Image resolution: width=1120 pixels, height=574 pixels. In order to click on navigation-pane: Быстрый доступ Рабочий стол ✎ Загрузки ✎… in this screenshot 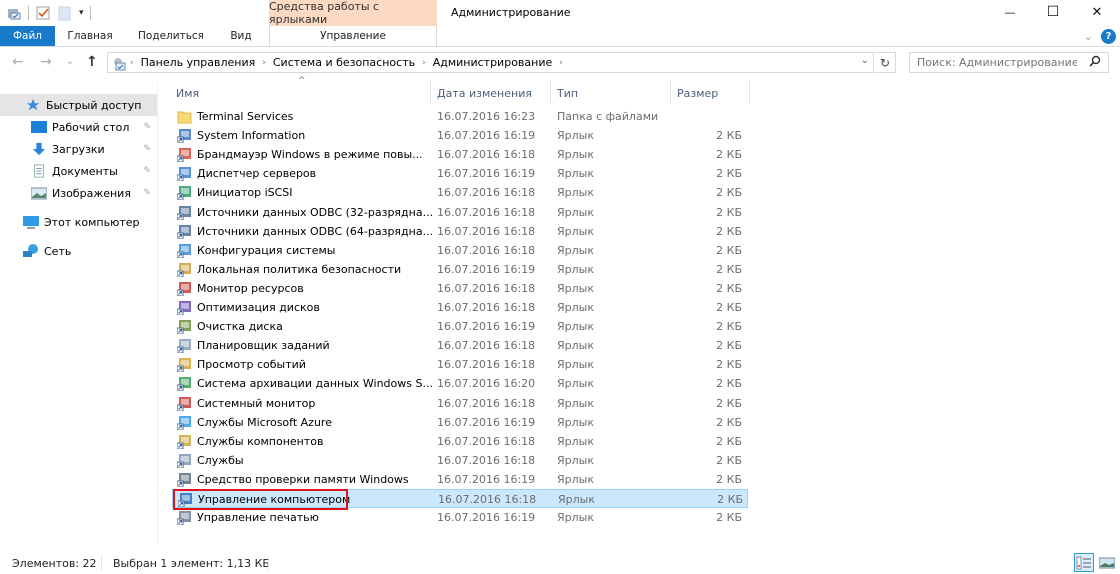, I will do `click(79, 314)`.